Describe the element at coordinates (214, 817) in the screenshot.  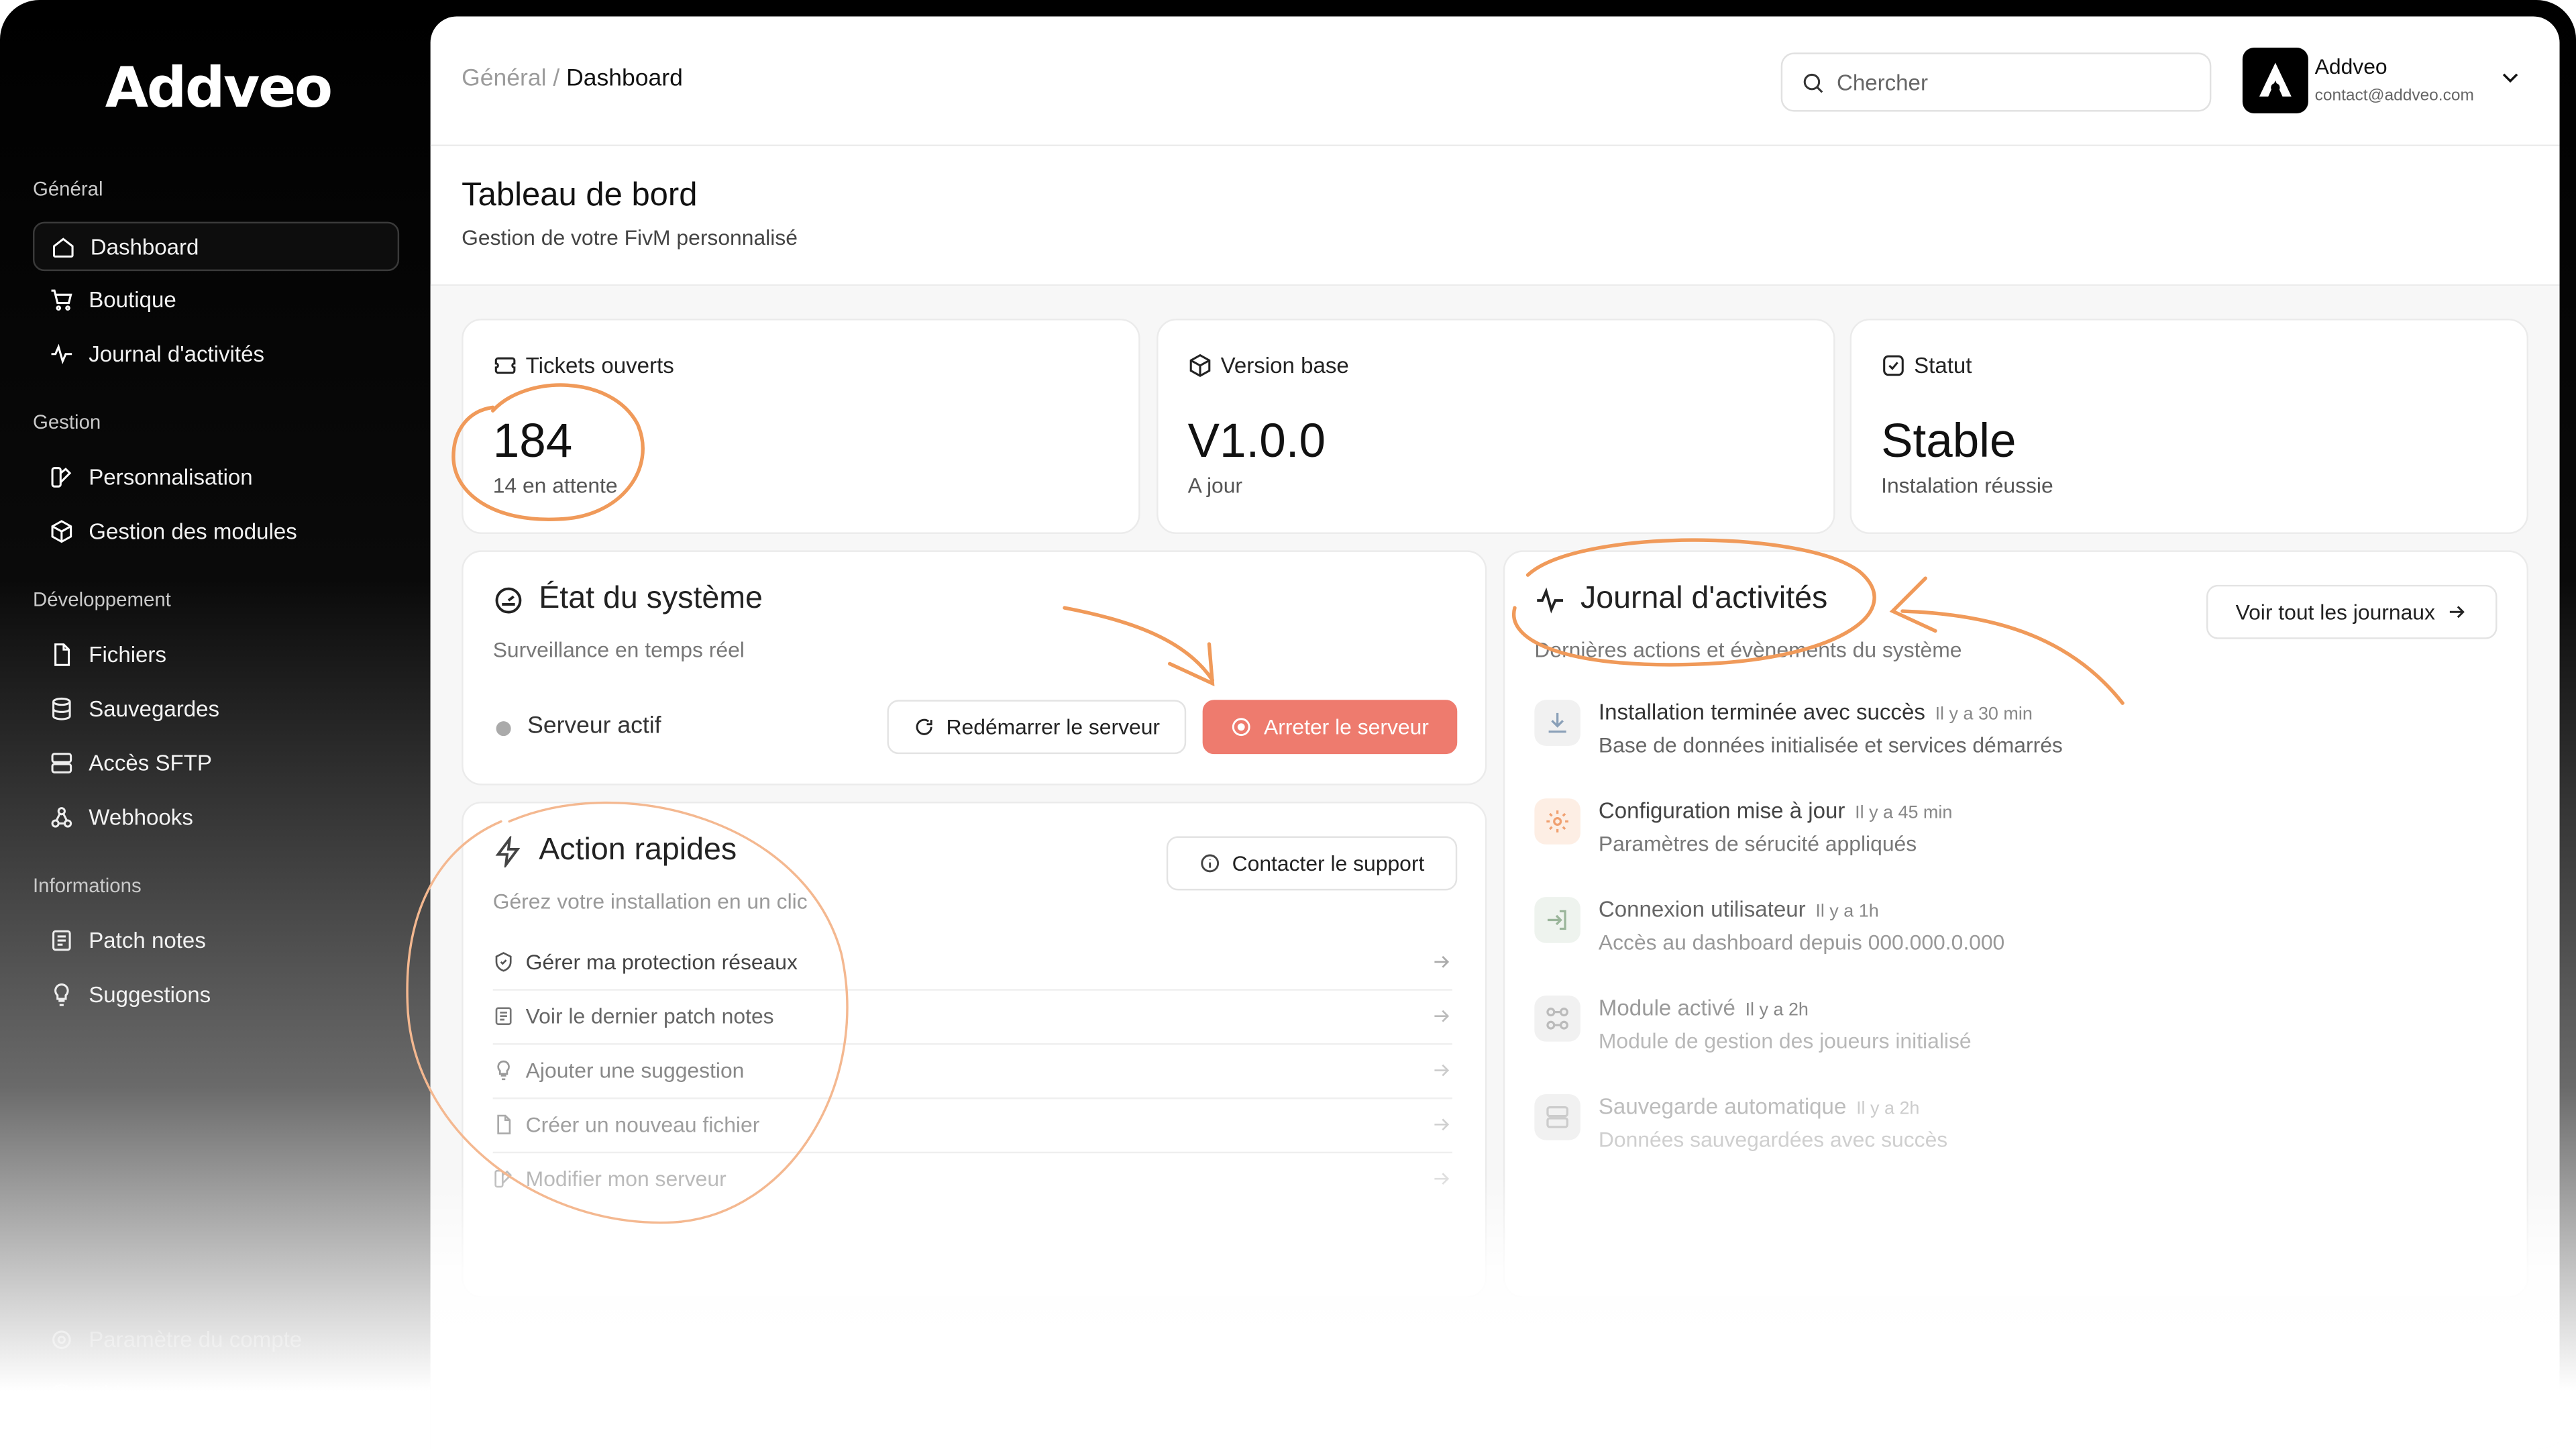
I see `sidebar-item-webhooks: Webhooks` at that location.